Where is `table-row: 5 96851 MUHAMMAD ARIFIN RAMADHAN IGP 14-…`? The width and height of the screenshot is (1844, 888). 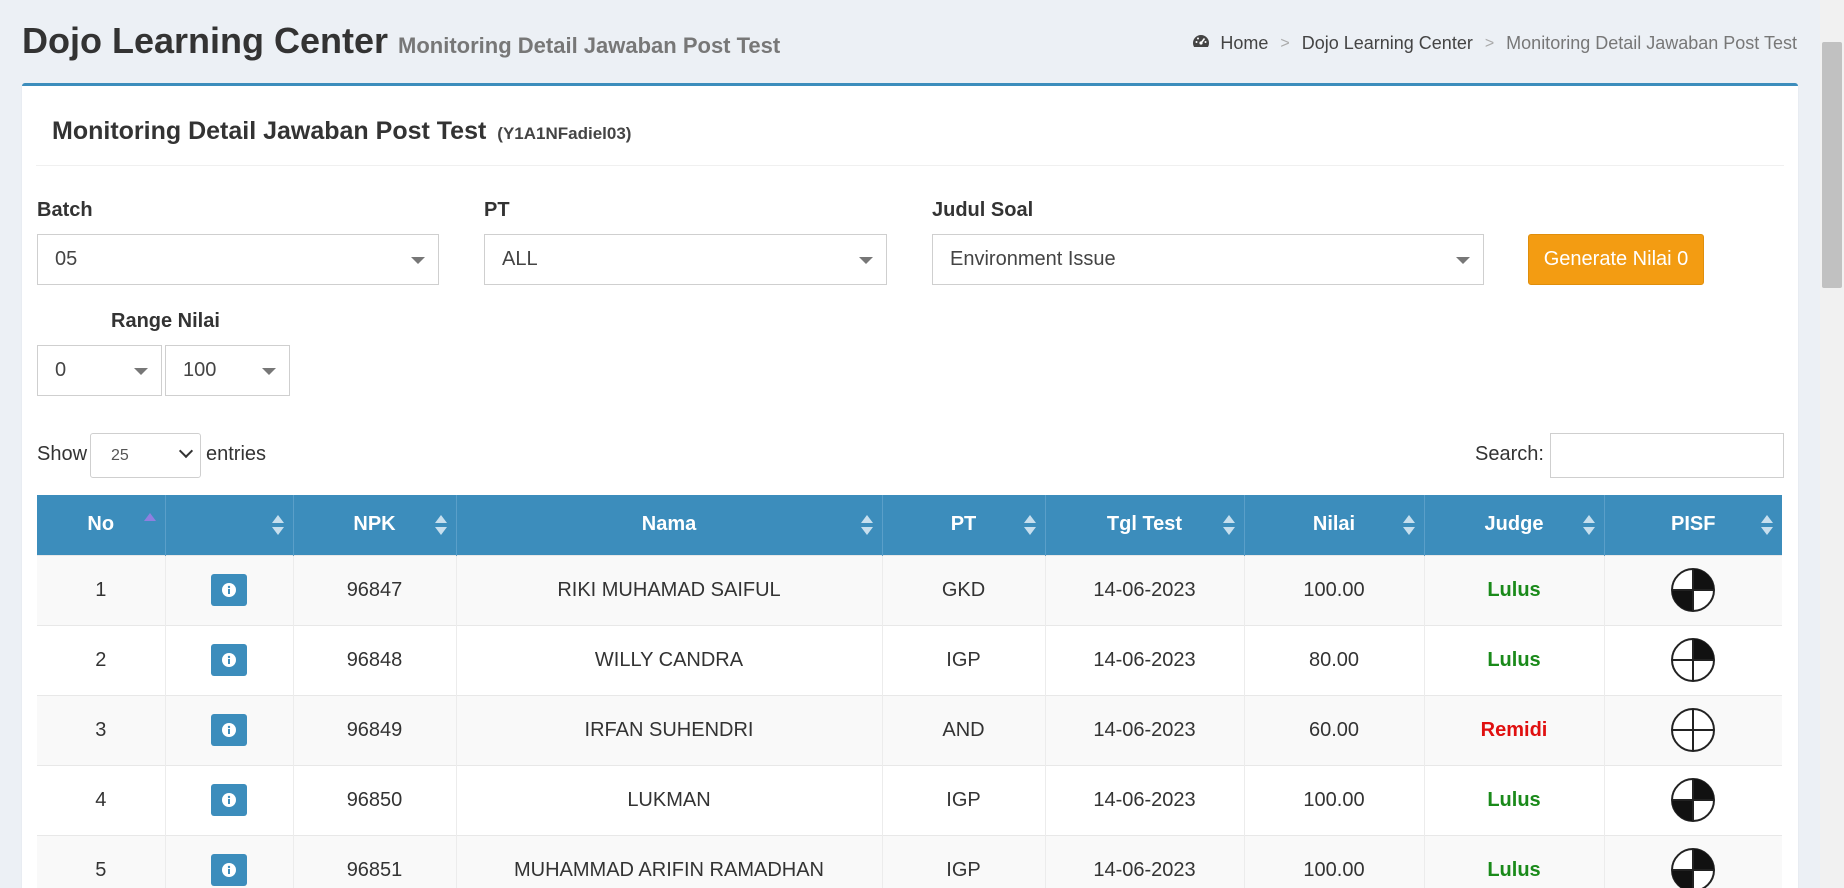 table-row: 5 96851 MUHAMMAD ARIFIN RAMADHAN IGP 14-… is located at coordinates (909, 861).